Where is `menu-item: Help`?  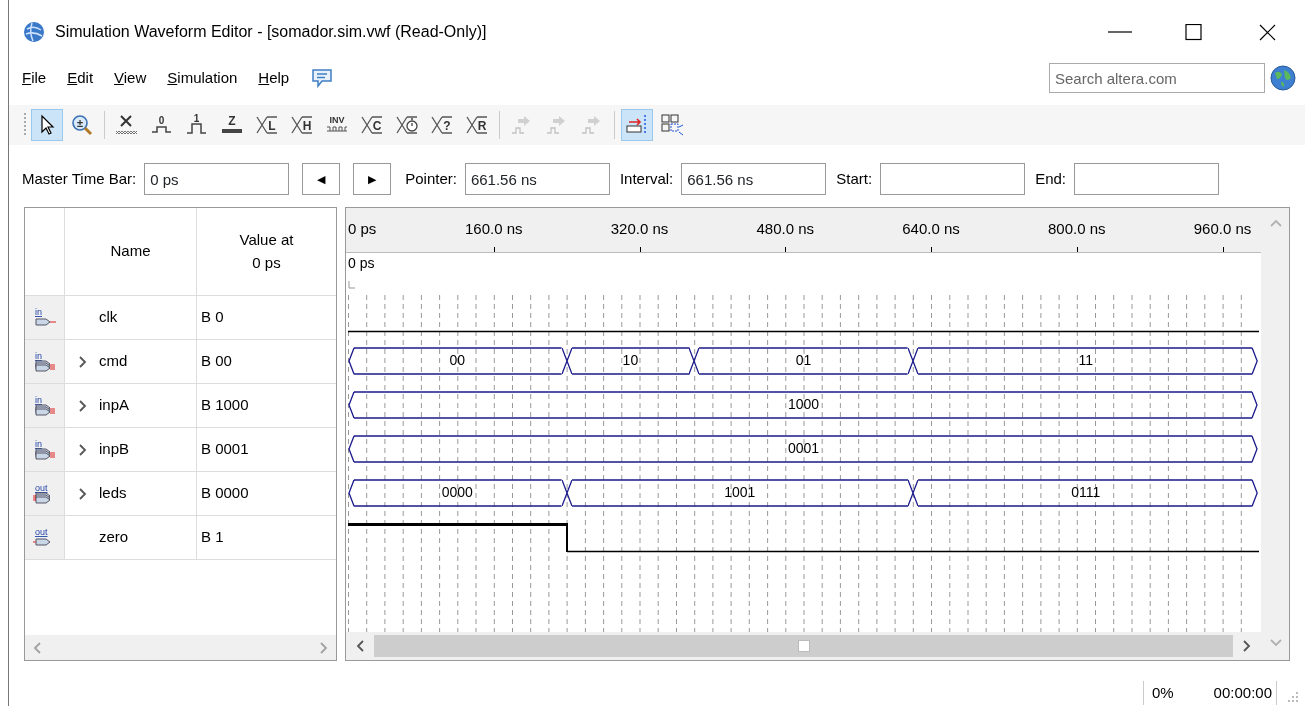 menu-item: Help is located at coordinates (278, 78).